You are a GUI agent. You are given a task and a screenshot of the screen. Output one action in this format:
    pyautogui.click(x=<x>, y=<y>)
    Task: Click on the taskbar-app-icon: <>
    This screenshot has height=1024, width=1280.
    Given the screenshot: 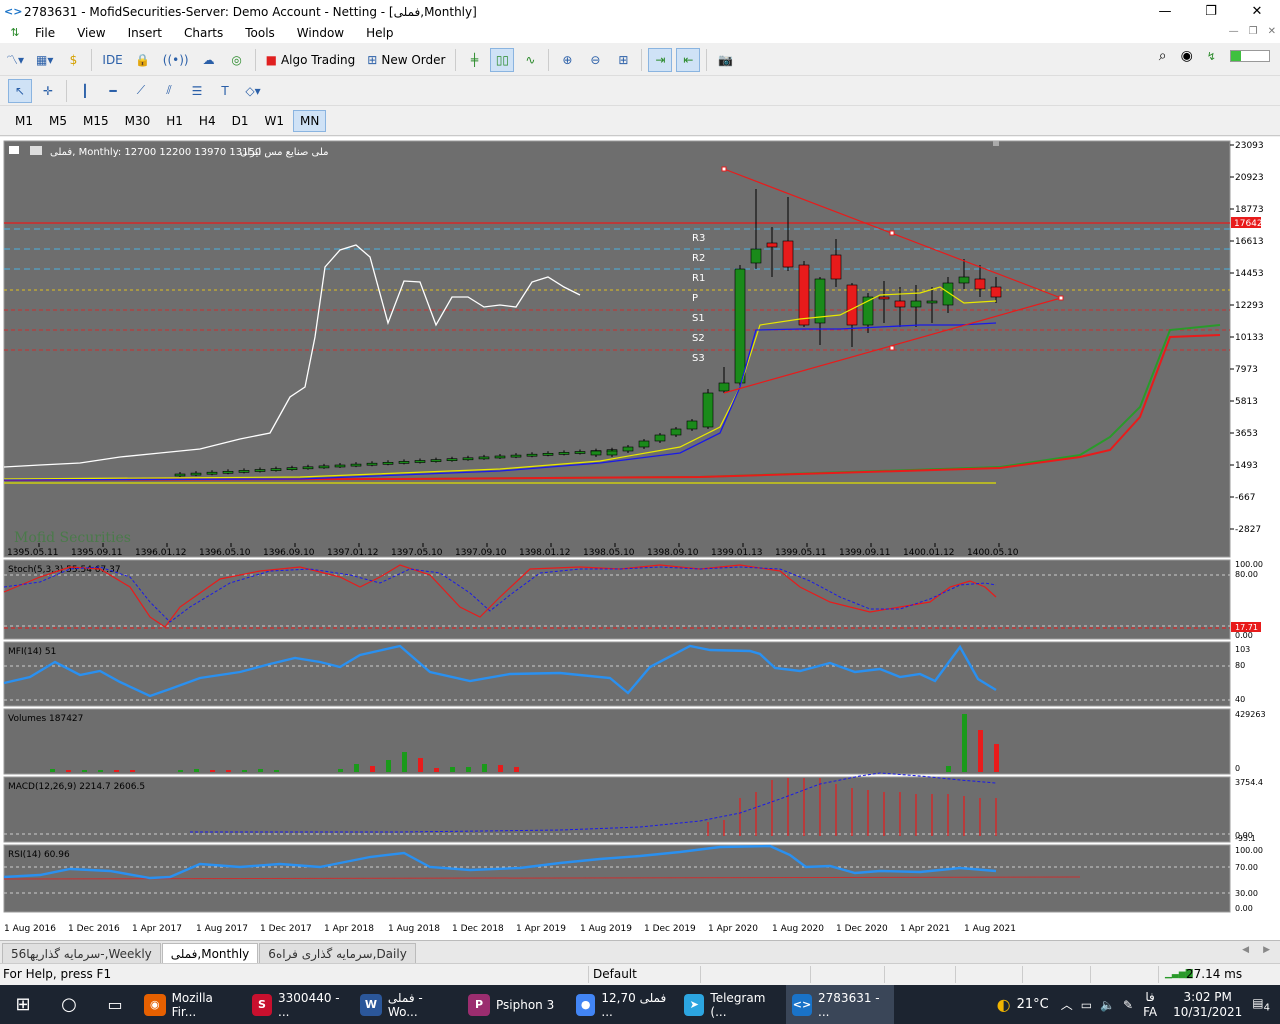 What is the action you would take?
    pyautogui.click(x=802, y=1004)
    